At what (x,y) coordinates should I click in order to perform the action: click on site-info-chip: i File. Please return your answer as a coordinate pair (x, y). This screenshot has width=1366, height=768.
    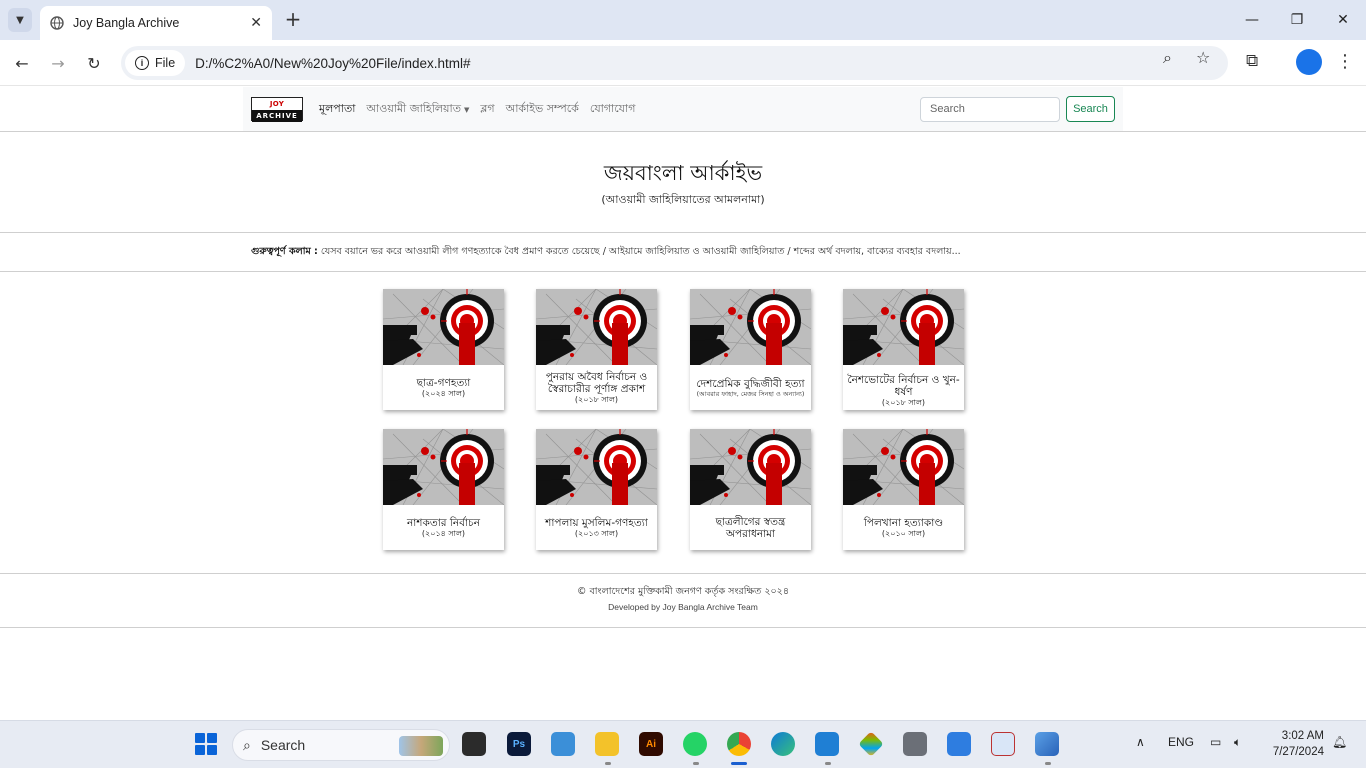
    Looking at the image, I should click on (155, 63).